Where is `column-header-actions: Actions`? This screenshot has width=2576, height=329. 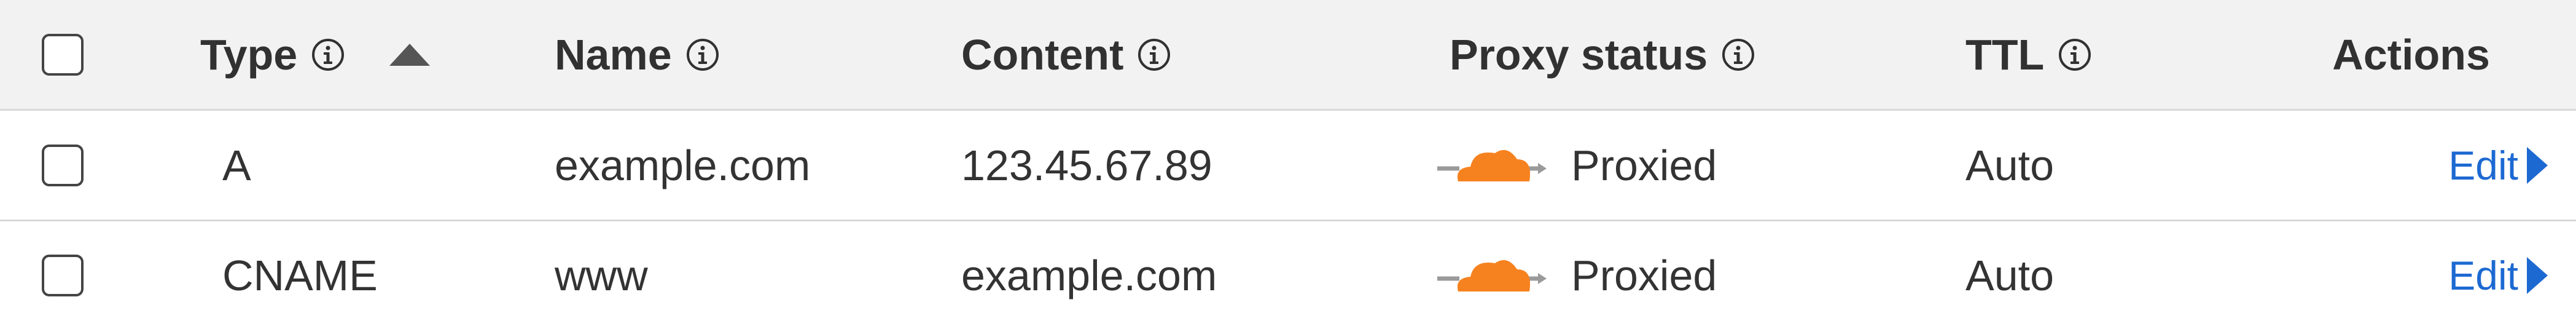 column-header-actions: Actions is located at coordinates (2411, 54).